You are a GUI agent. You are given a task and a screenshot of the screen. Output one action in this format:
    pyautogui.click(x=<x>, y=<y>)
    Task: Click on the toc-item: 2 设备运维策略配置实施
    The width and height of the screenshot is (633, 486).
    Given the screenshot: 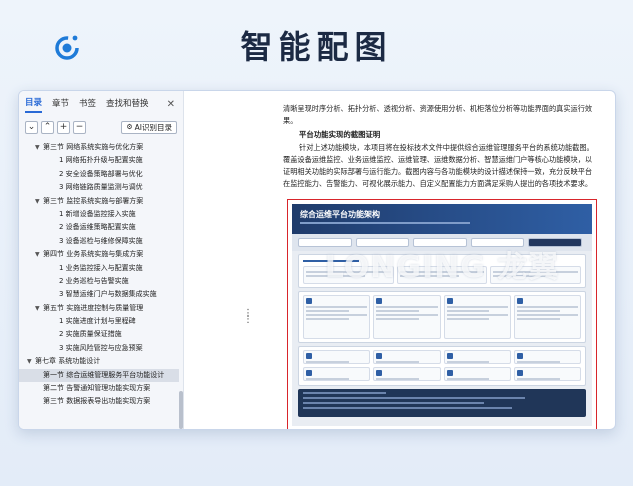 What is the action you would take?
    pyautogui.click(x=99, y=227)
    